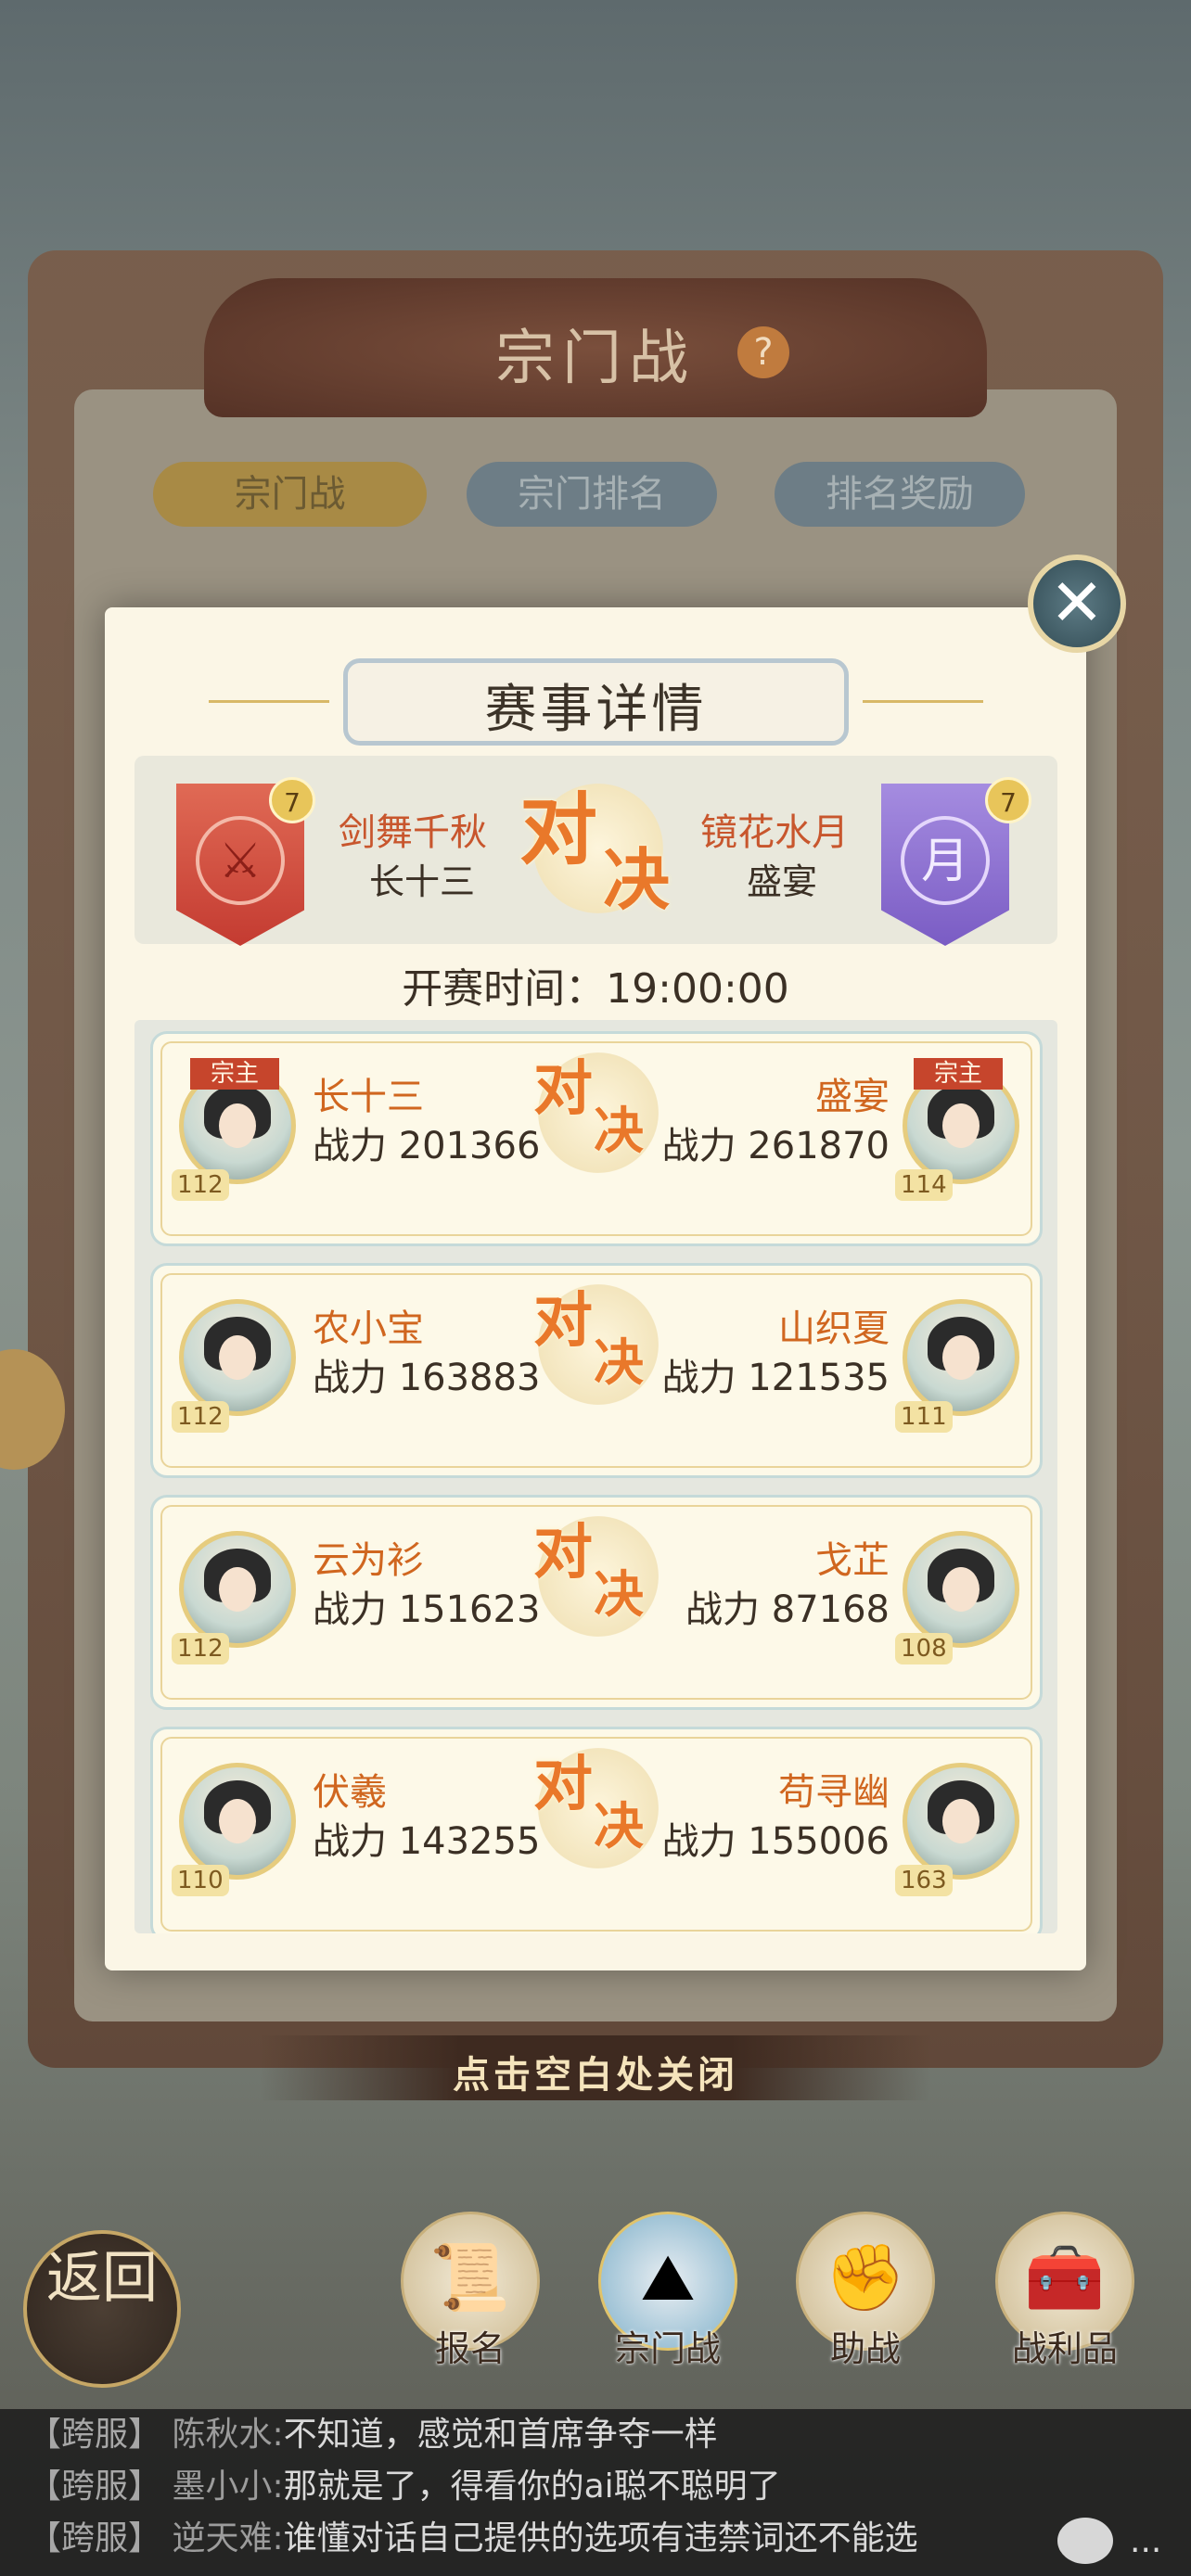 This screenshot has width=1191, height=2576. Describe the element at coordinates (470, 2277) in the screenshot. I see `scroll-brush-icon: 📜` at that location.